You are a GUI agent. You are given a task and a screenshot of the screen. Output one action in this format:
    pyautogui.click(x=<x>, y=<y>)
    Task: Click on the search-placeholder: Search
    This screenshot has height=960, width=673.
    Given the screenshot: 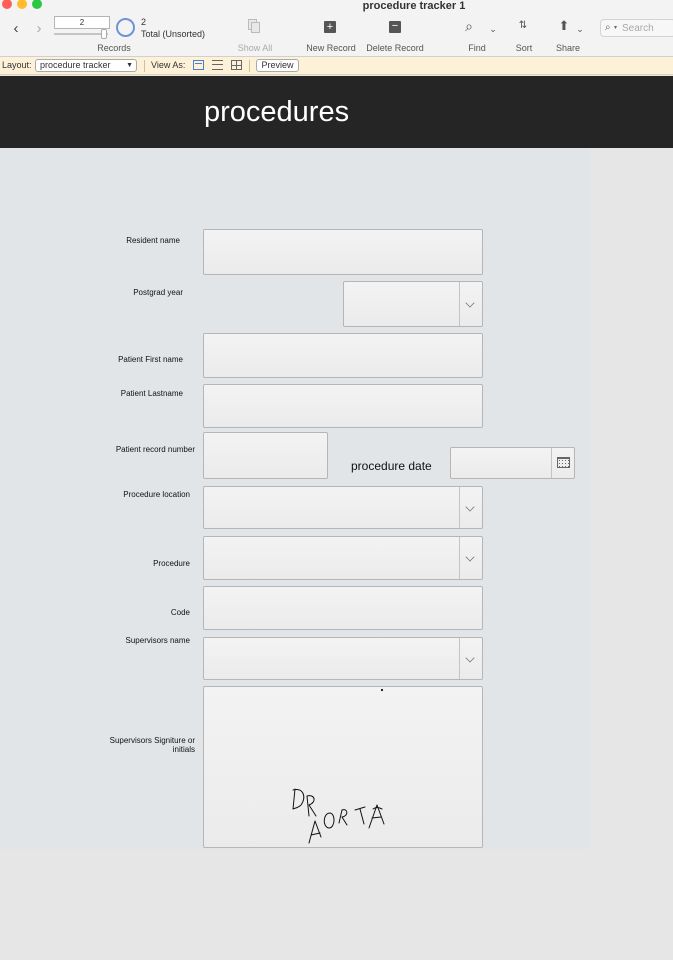 What is the action you would take?
    pyautogui.click(x=638, y=28)
    